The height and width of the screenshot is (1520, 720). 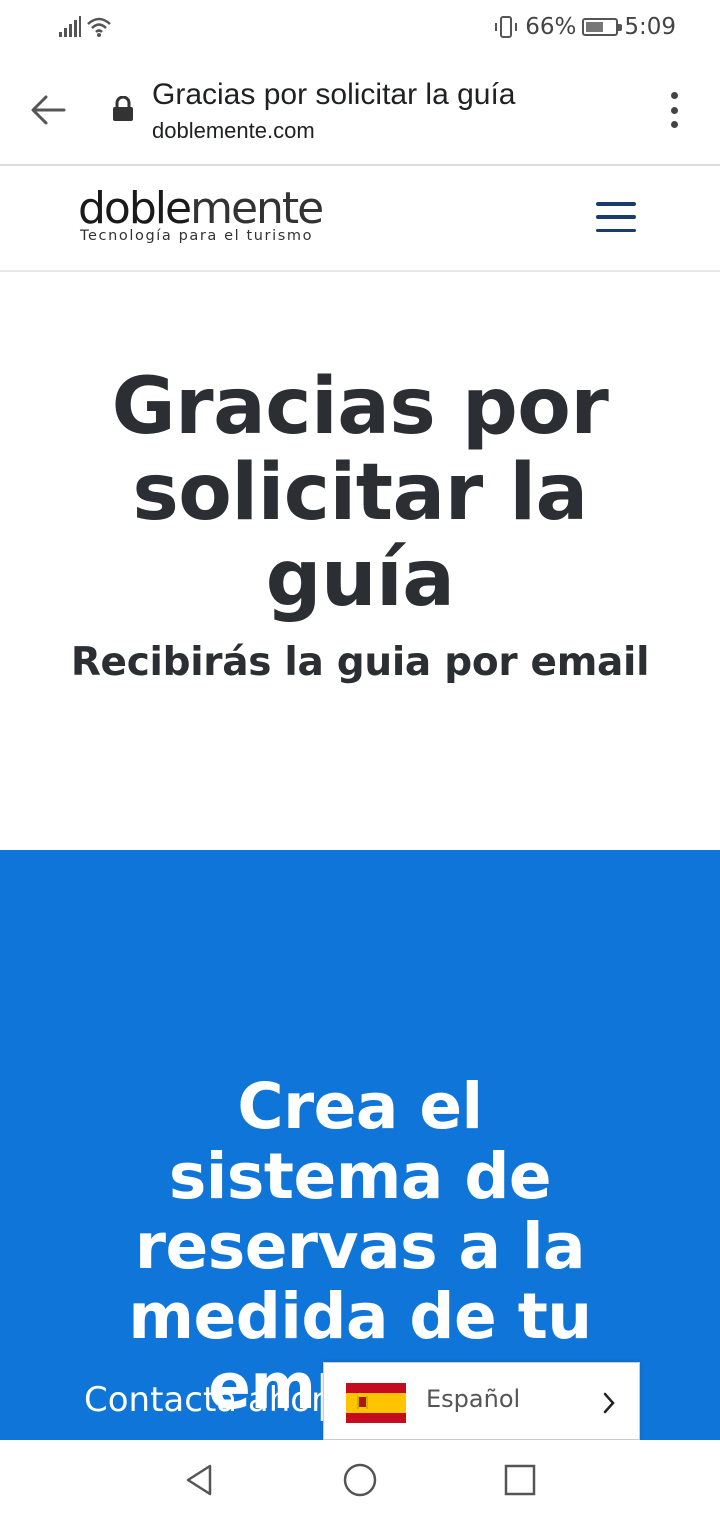 I want to click on hero-subtitle: Recibirás la guia por email, so click(x=360, y=662).